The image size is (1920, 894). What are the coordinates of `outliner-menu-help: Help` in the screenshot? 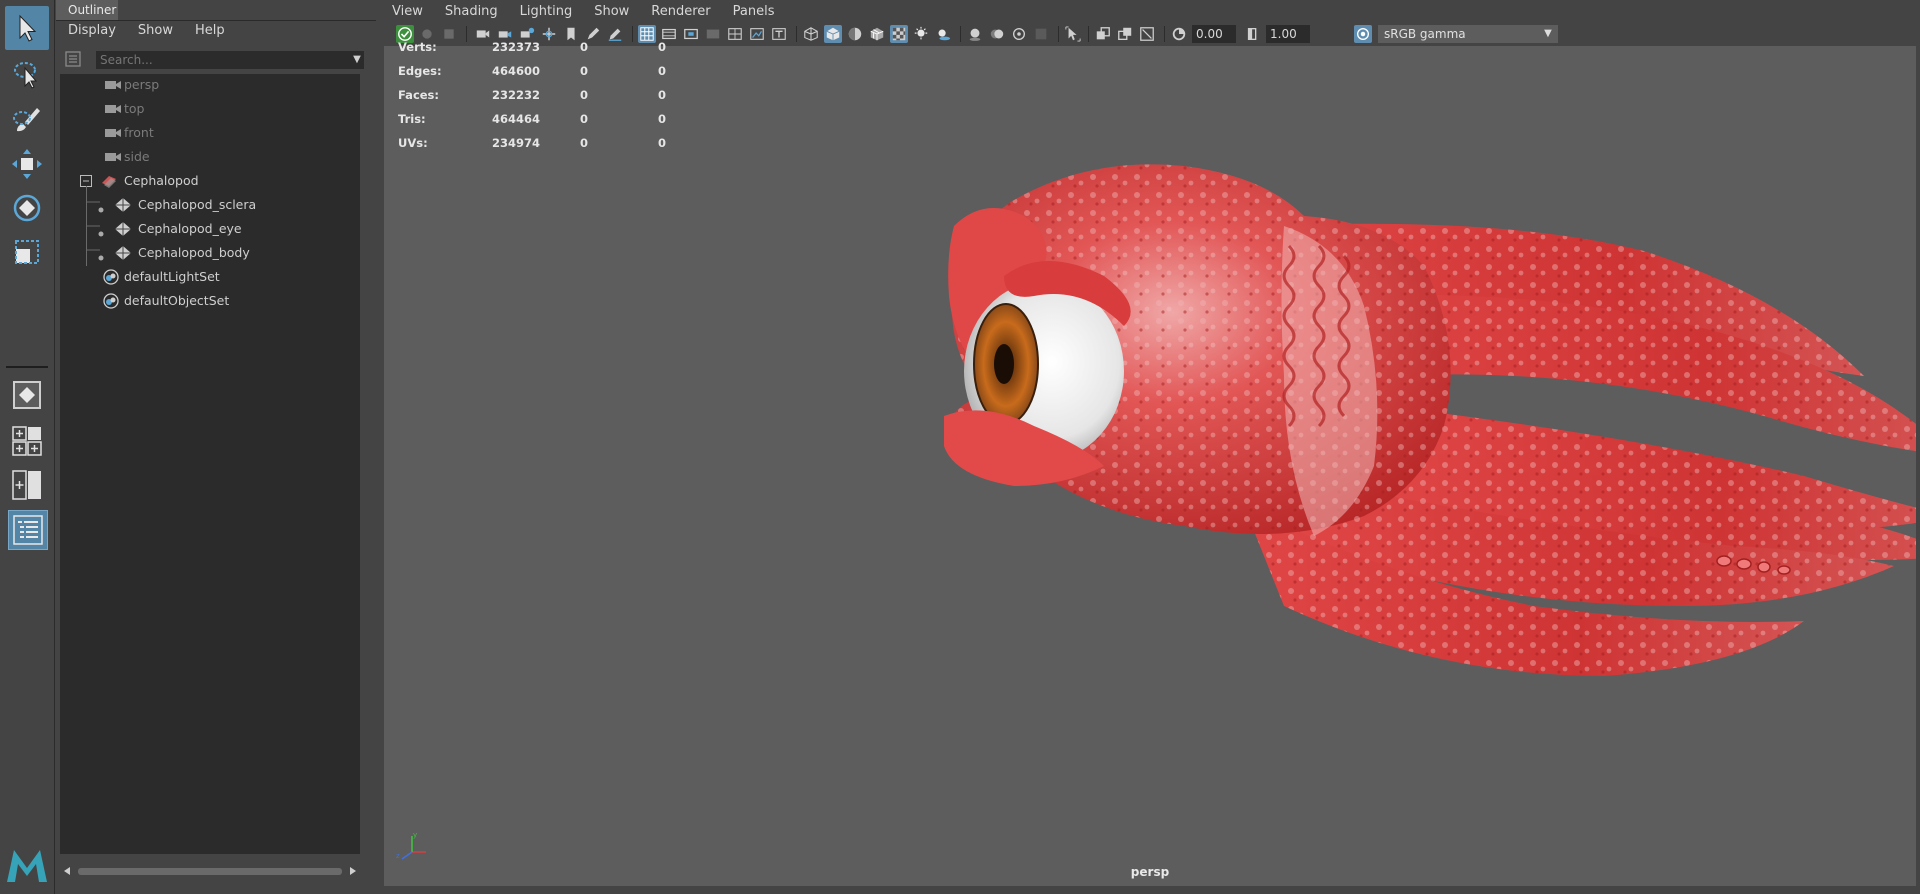 It's located at (210, 31).